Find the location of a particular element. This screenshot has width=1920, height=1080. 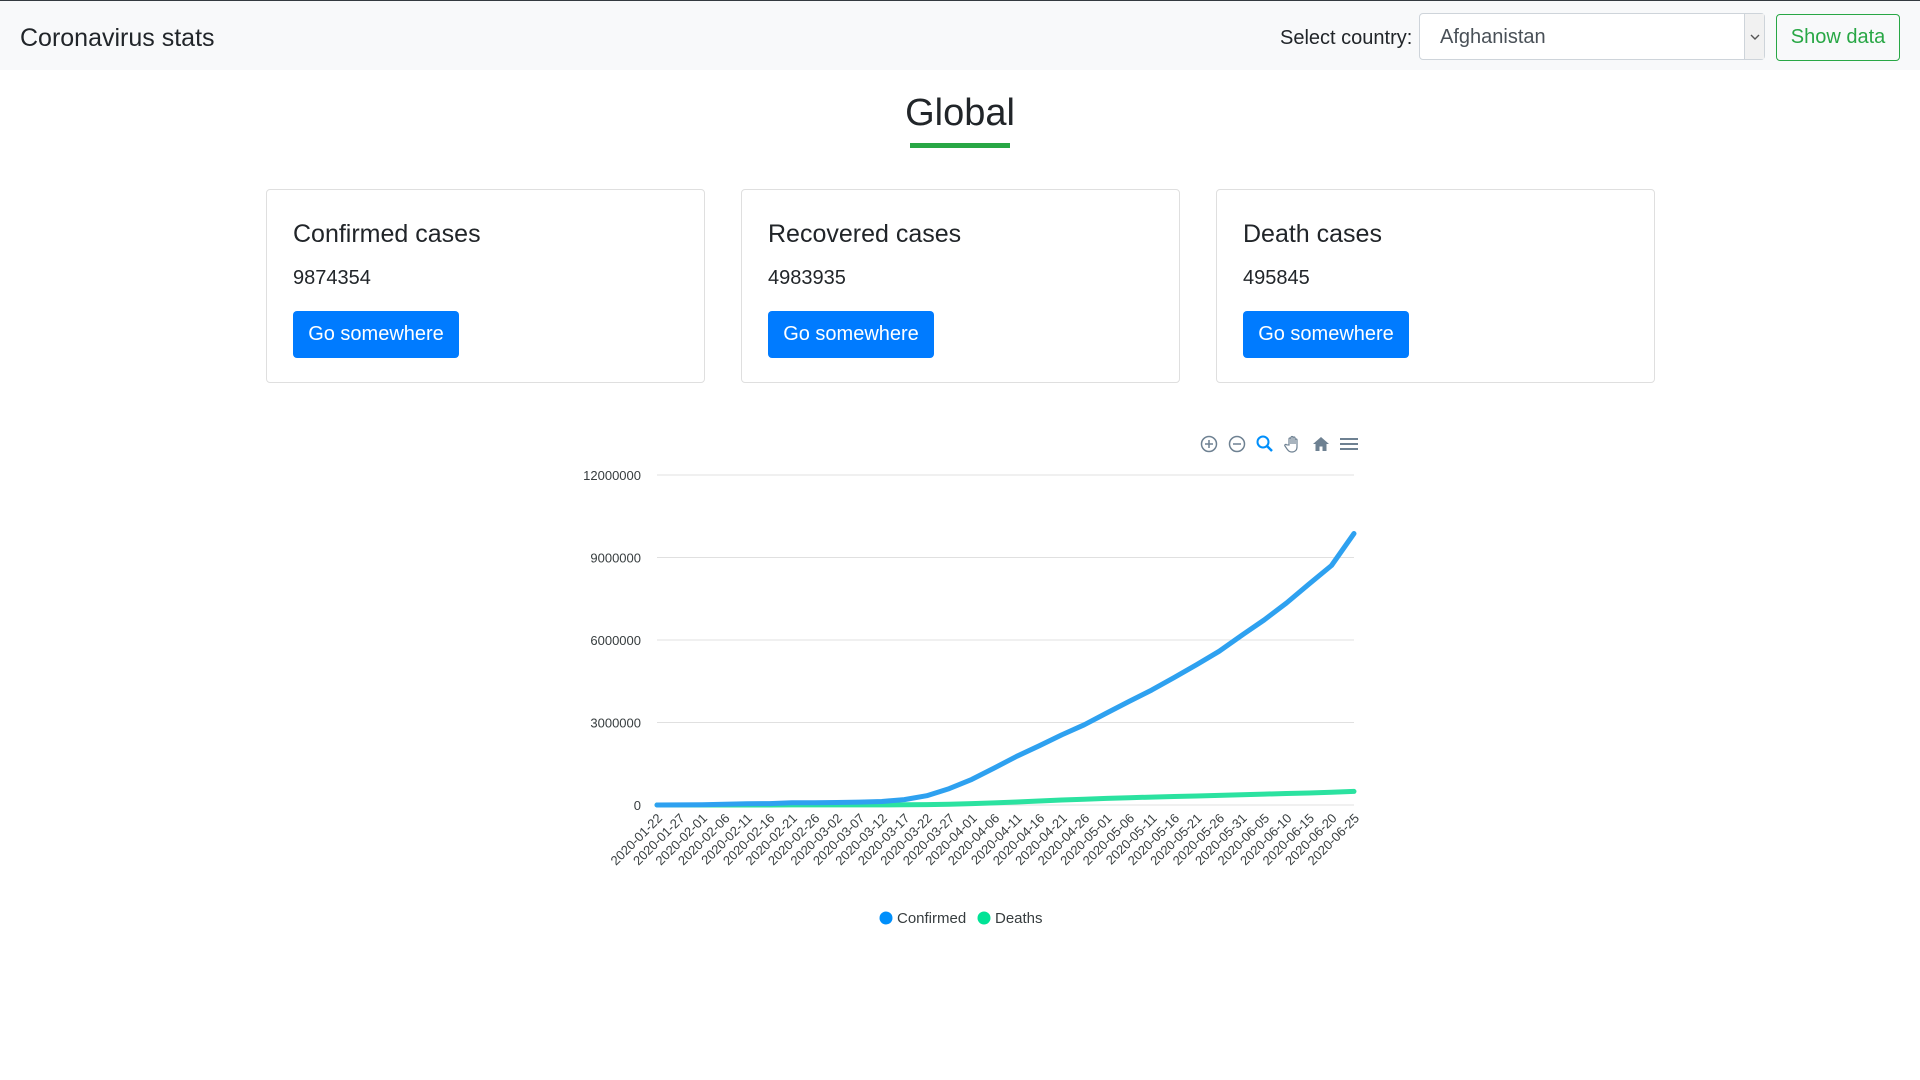

home-reset-icon is located at coordinates (1321, 444).